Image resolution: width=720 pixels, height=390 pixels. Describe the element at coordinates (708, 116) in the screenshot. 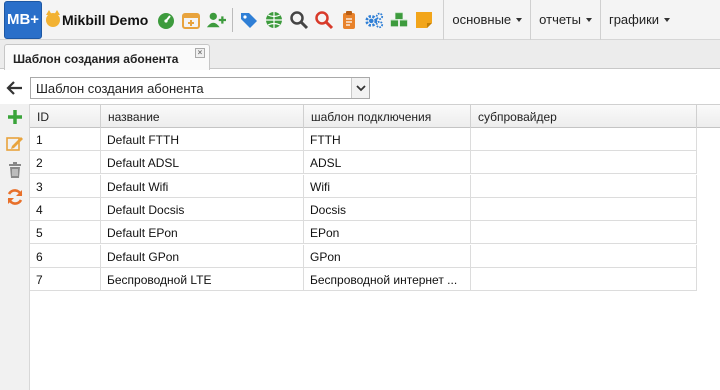

I see `column-header-filler` at that location.